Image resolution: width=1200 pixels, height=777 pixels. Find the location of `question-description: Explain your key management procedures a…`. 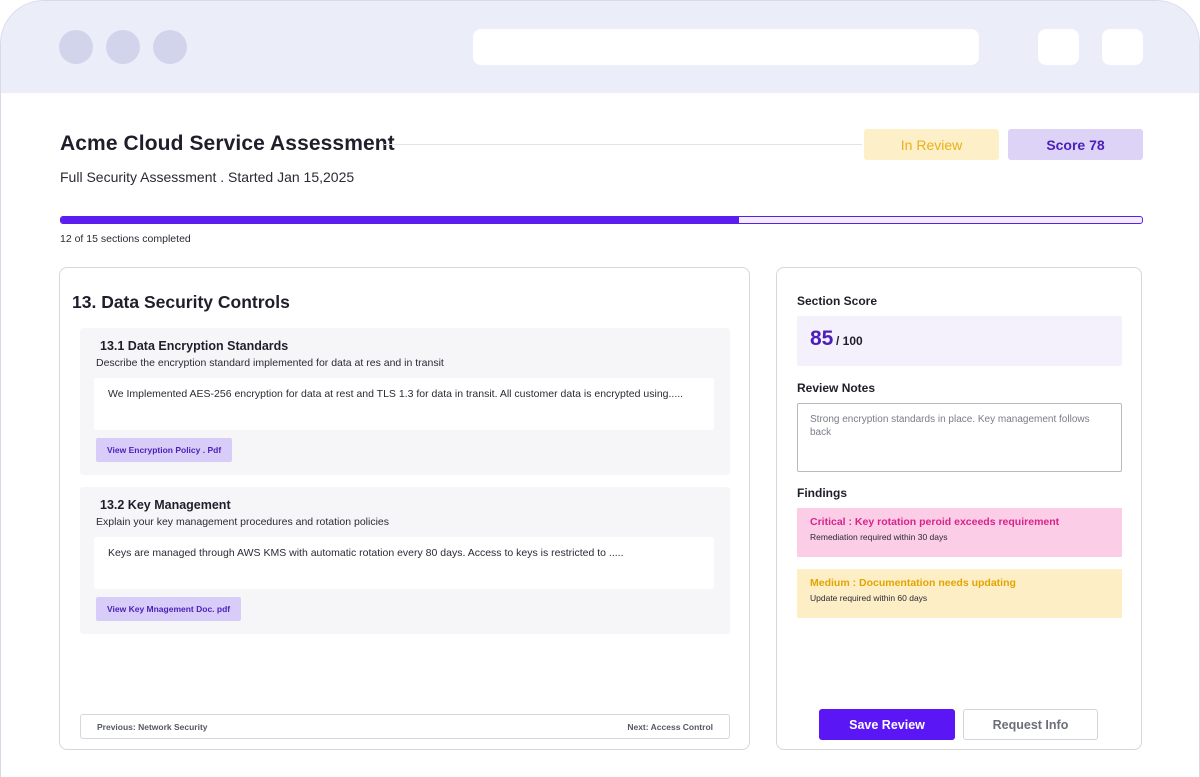

question-description: Explain your key management procedures a… is located at coordinates (243, 522).